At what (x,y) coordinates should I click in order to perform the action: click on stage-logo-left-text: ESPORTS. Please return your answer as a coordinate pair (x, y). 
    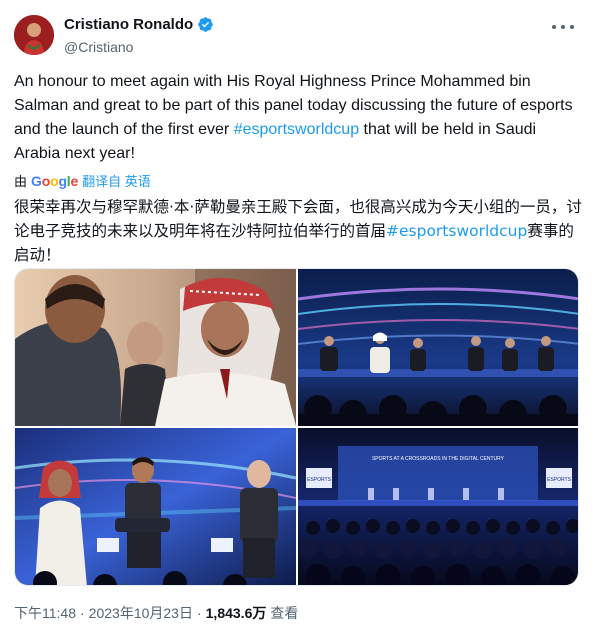
    Looking at the image, I should click on (319, 480).